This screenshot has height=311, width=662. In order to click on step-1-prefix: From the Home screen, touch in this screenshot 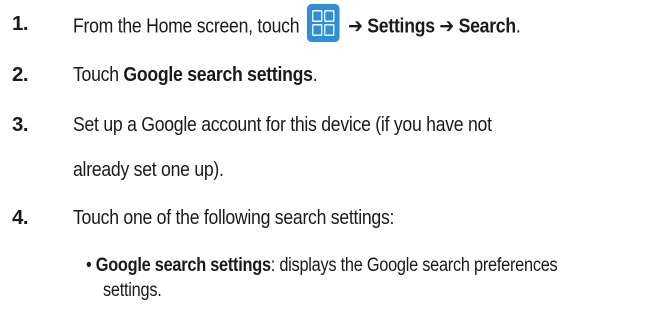, I will do `click(186, 26)`.